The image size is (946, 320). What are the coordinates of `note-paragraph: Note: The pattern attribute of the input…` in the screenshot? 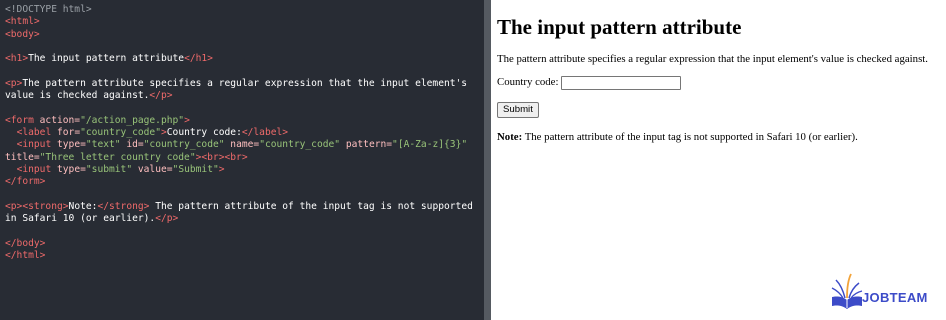 It's located at (721, 137).